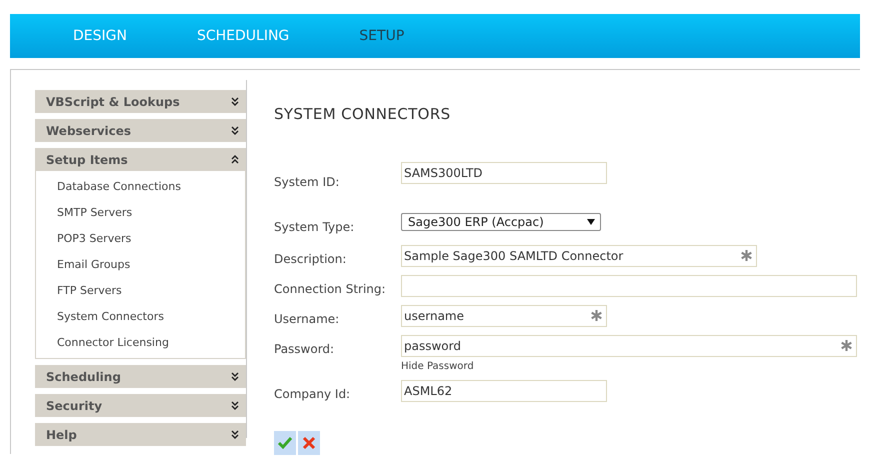 The image size is (871, 458). Describe the element at coordinates (140, 130) in the screenshot. I see `accordion-header: Webservices` at that location.